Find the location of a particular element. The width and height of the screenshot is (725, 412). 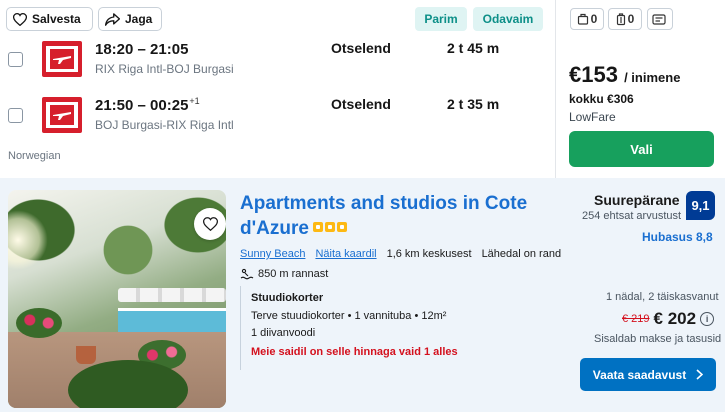

operator-name: Norwegian is located at coordinates (34, 156).